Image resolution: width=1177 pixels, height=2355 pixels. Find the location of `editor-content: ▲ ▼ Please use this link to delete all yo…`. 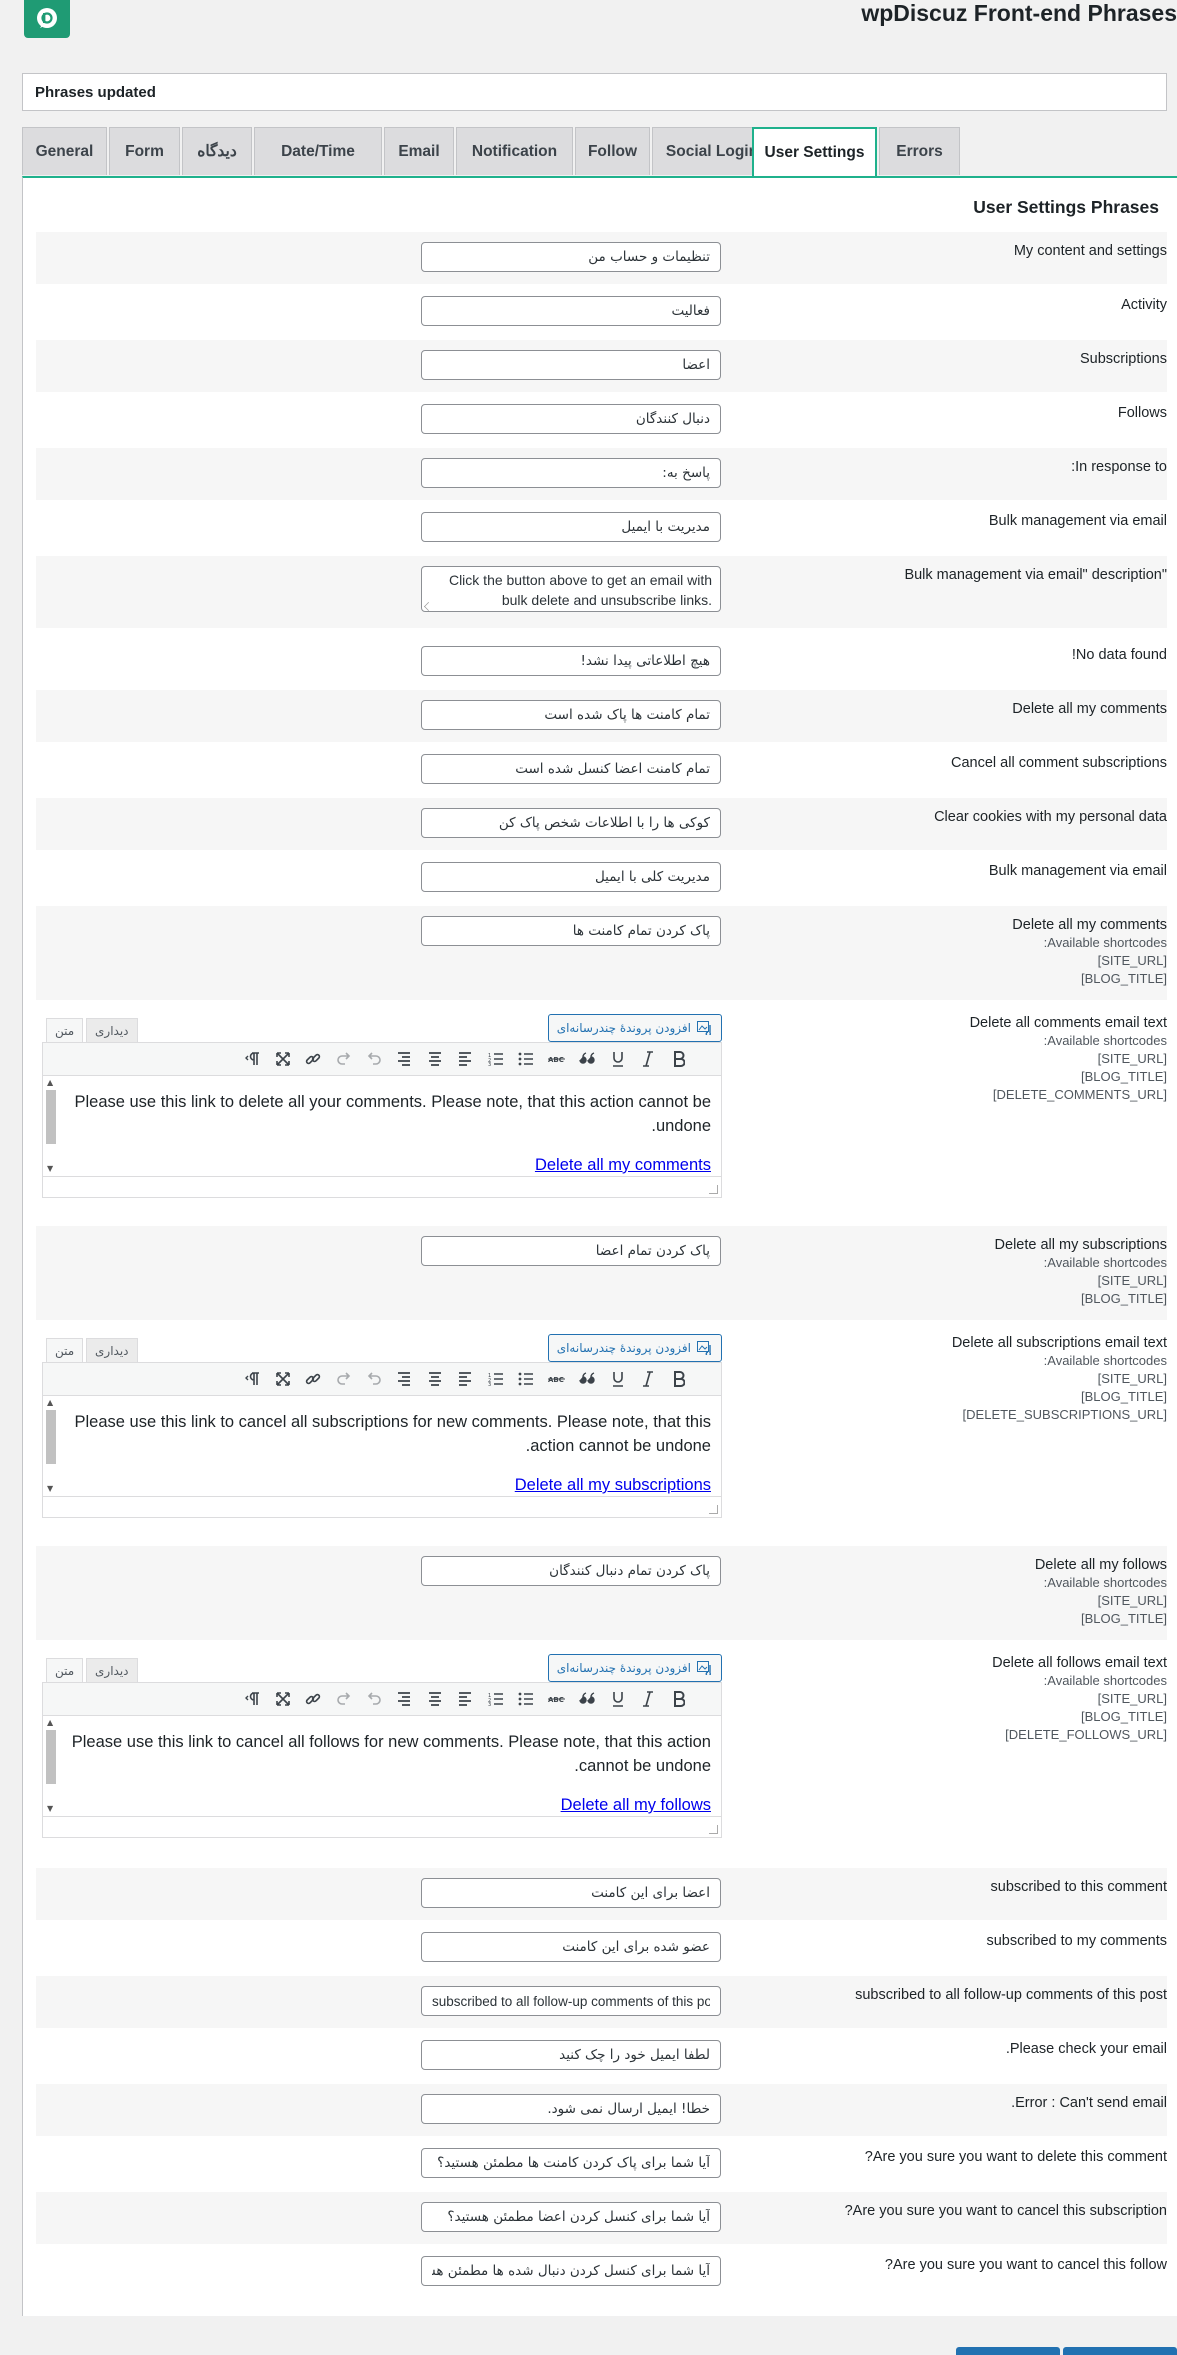

editor-content: ▲ ▼ Please use this link to delete all yo… is located at coordinates (382, 1126).